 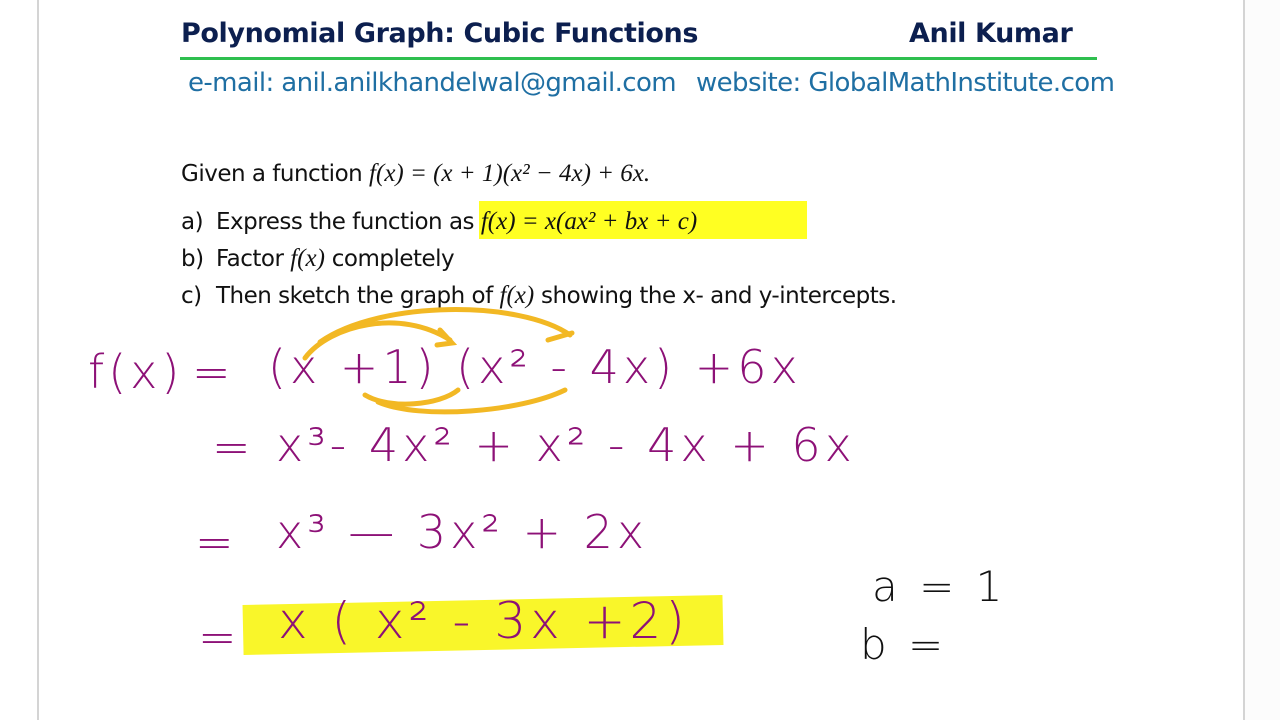 What do you see at coordinates (213, 372) in the screenshot?
I see `work-line-1-eq: =` at bounding box center [213, 372].